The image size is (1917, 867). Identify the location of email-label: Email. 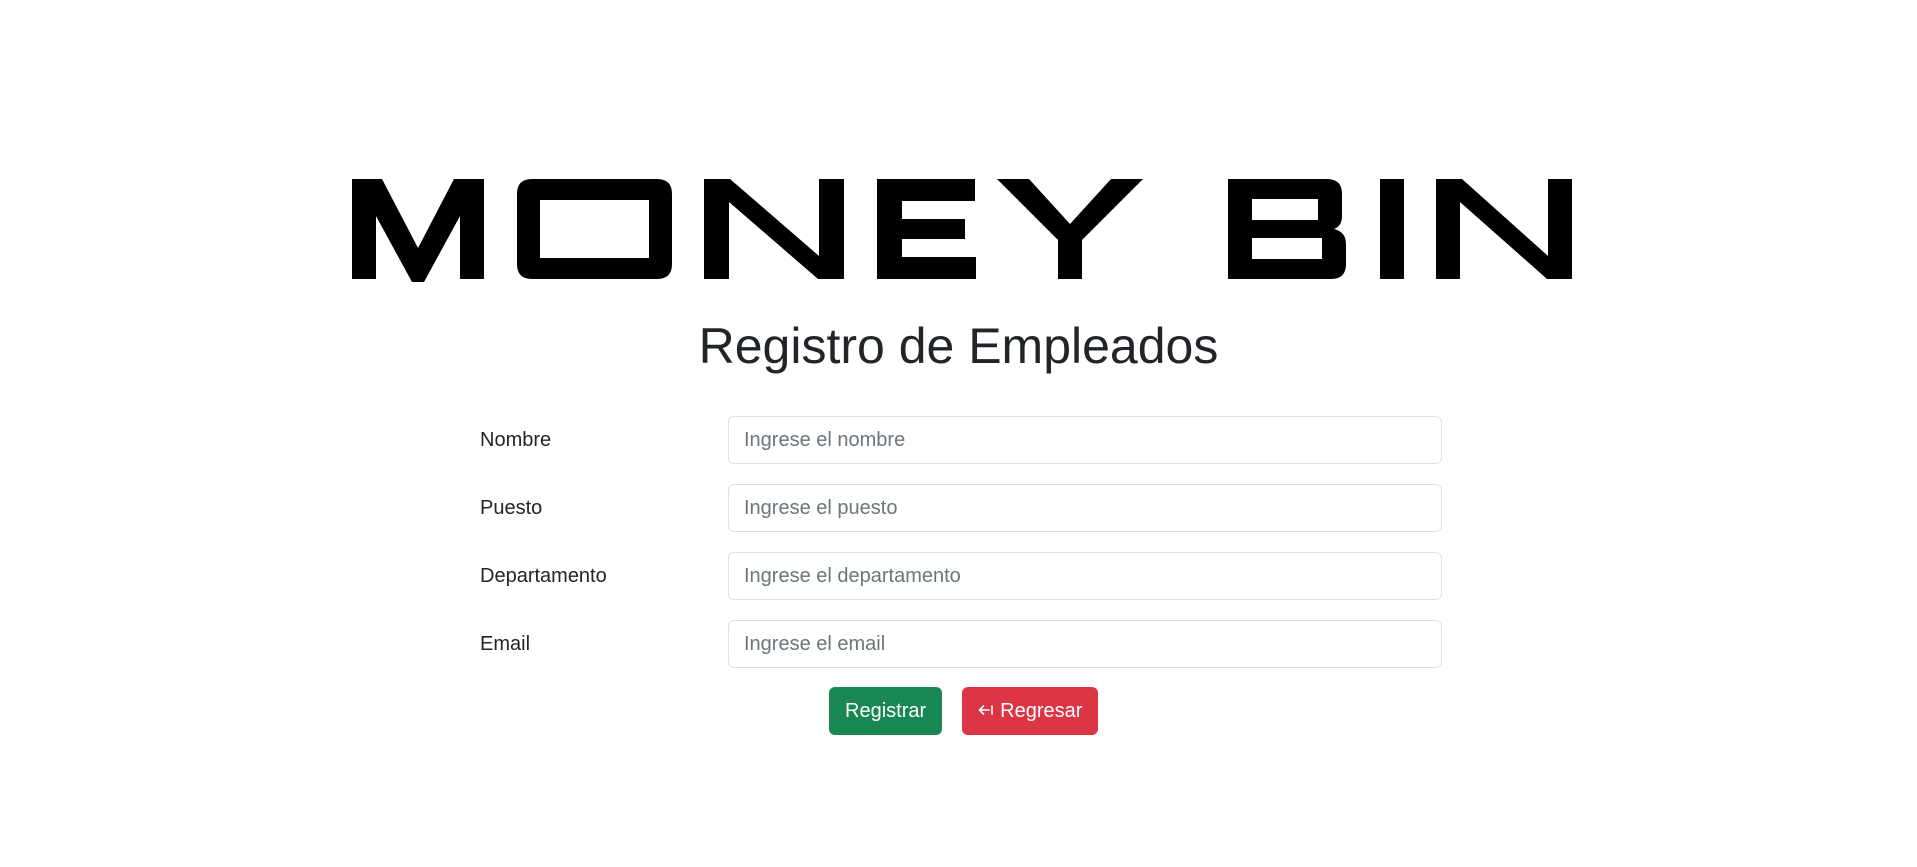
(505, 644).